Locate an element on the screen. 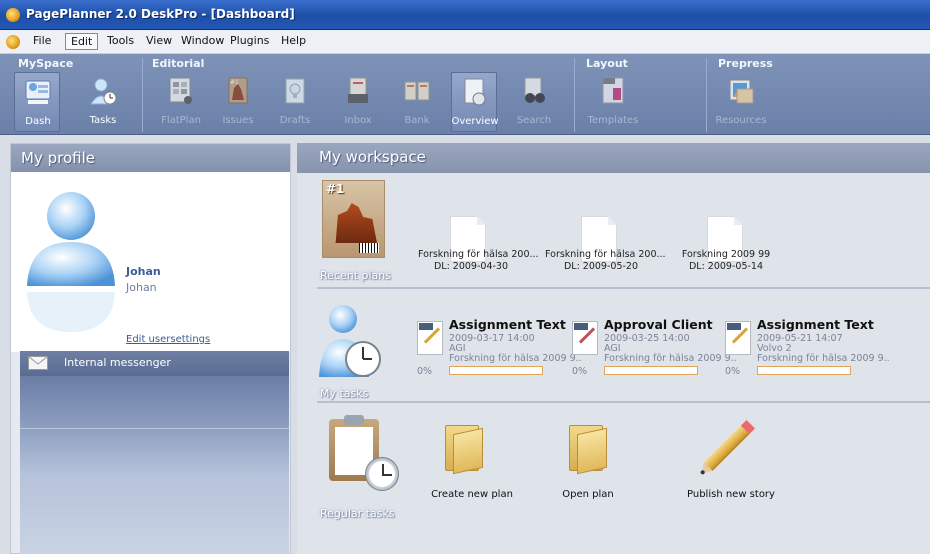  ribbon-issues-button: #1 Issues is located at coordinates (238, 102).